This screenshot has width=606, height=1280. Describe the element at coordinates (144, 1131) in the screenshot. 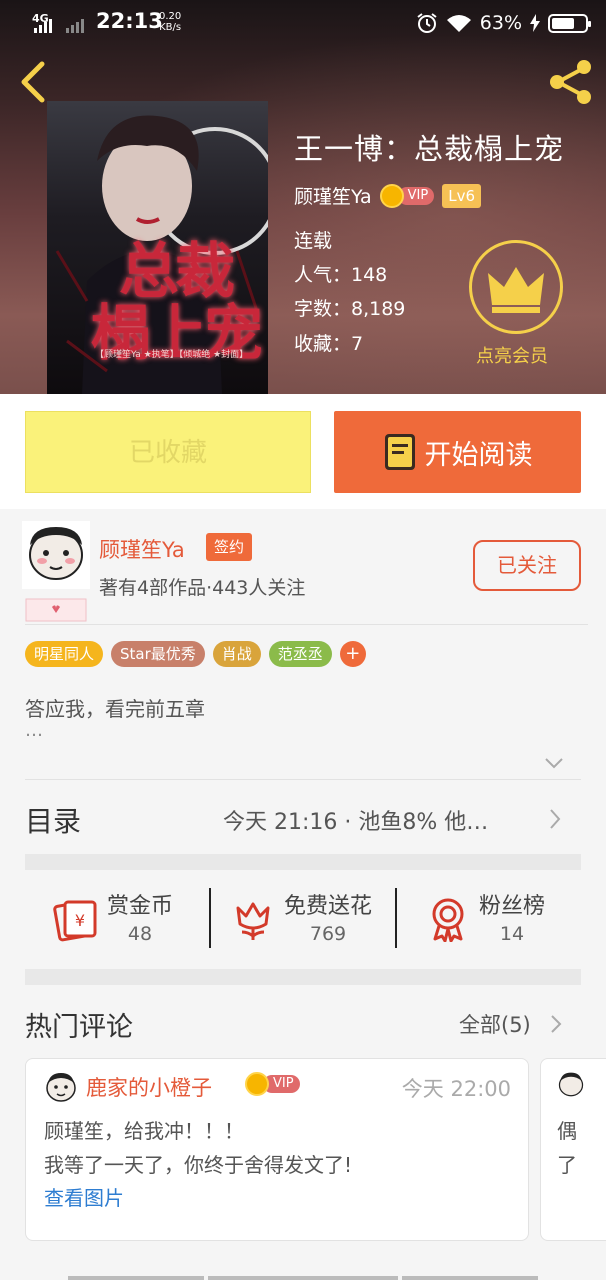

I see `comment-text-line: 顾瑾笙，给我冲！！！` at that location.